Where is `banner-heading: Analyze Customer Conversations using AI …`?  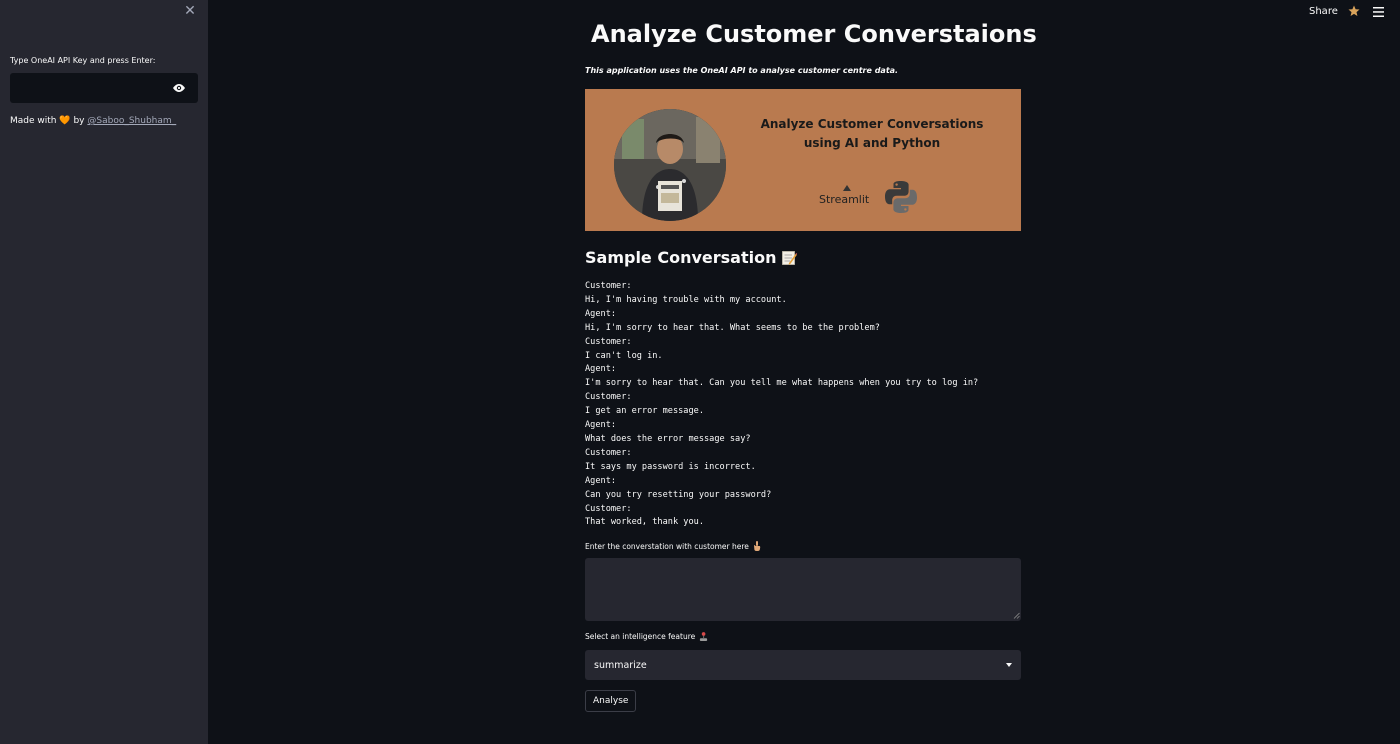 banner-heading: Analyze Customer Conversations using AI … is located at coordinates (872, 134).